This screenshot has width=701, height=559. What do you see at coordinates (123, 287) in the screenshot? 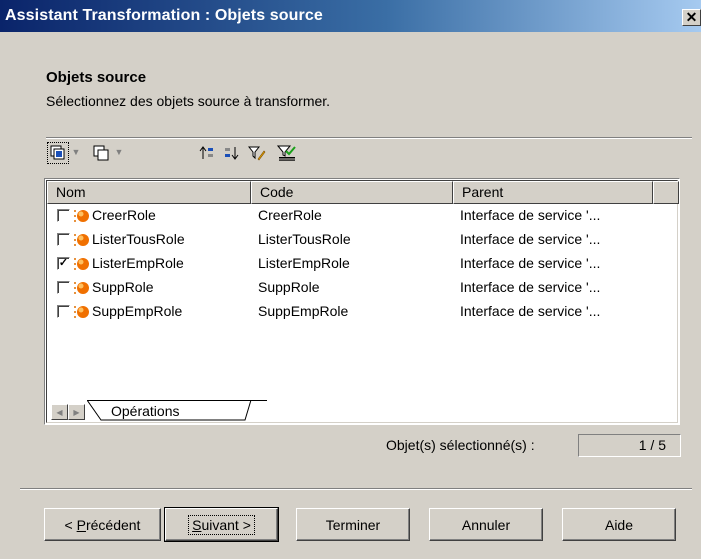
I see `row-name: SuppRole` at bounding box center [123, 287].